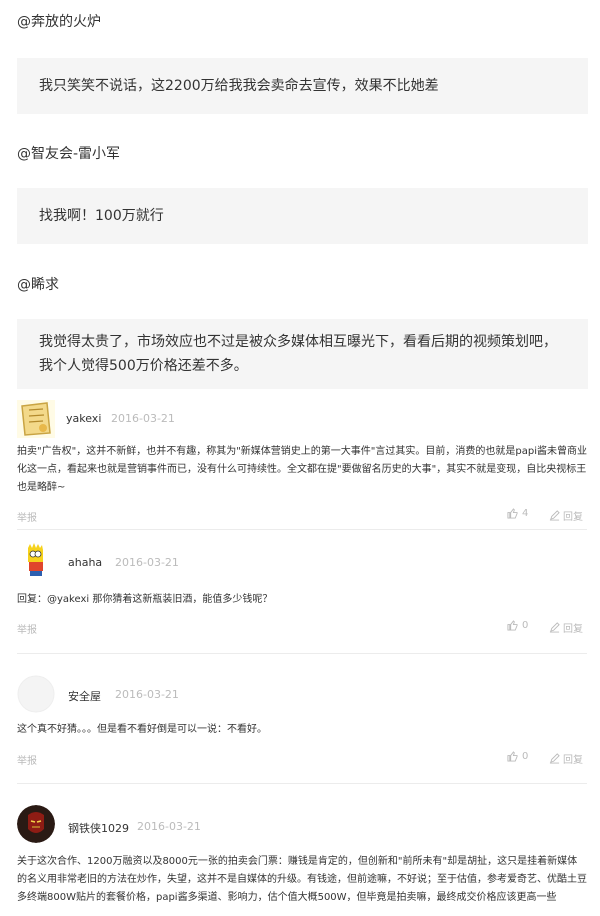 The height and width of the screenshot is (916, 600). Describe the element at coordinates (142, 729) in the screenshot. I see `comment-body: 这个真不好猜。。。但是看不看好倒是可以一说：不看好。` at that location.